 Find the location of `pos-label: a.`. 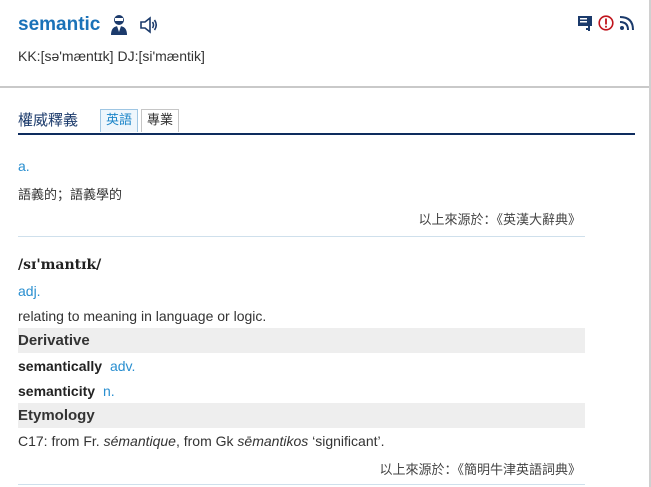

pos-label: a. is located at coordinates (24, 166).